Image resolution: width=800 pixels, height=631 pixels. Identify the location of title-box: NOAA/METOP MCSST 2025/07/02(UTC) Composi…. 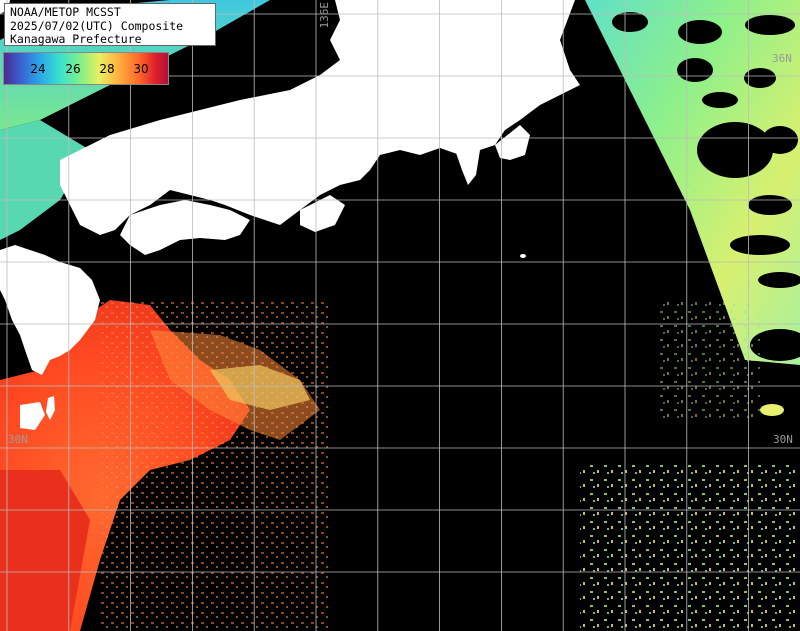
(110, 24).